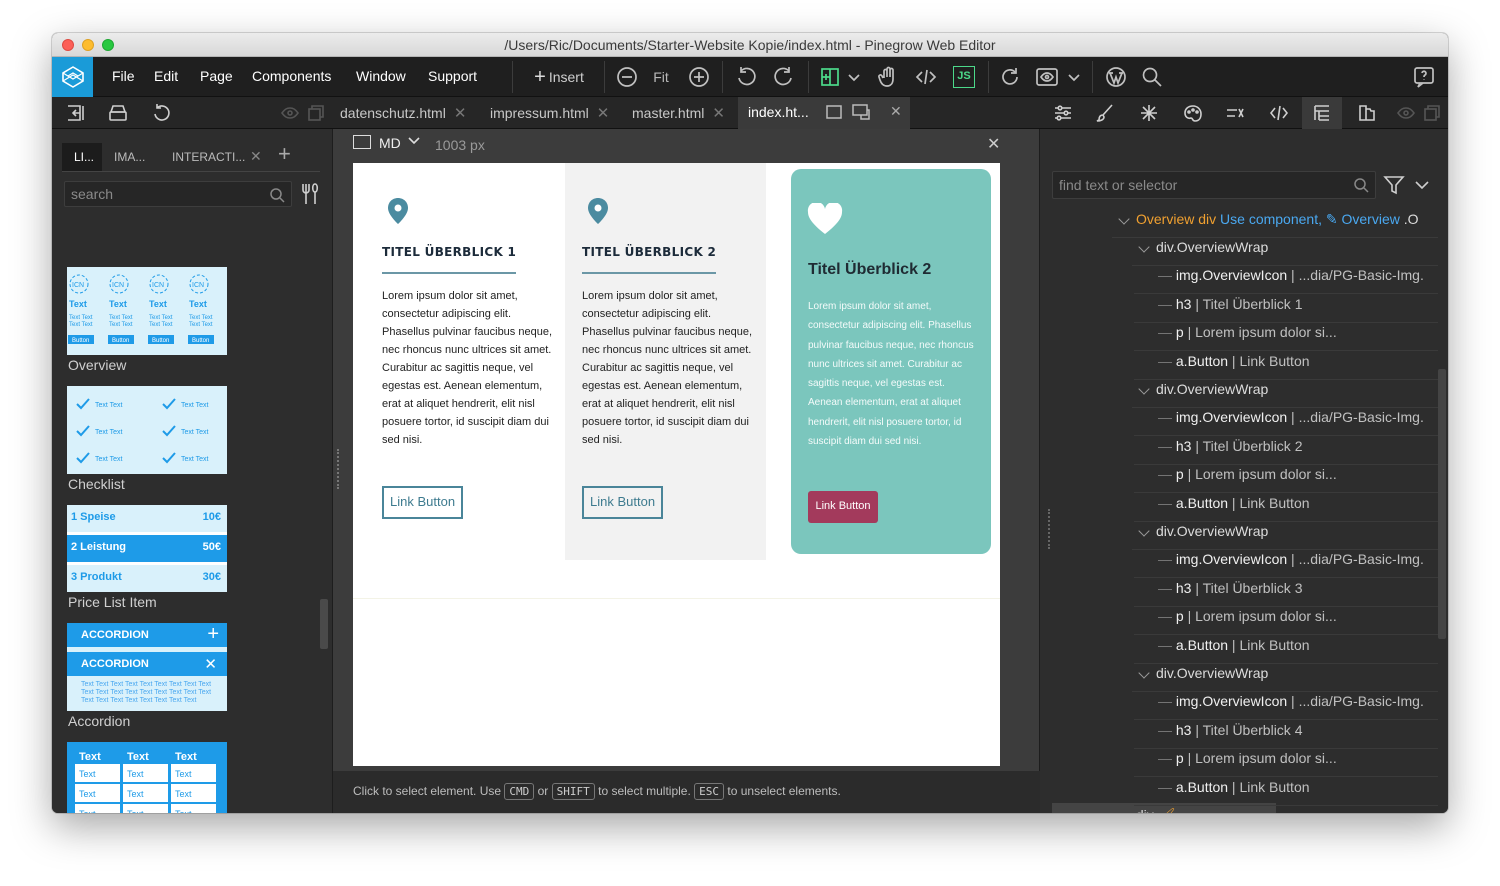  What do you see at coordinates (166, 76) in the screenshot?
I see `menu-edit: Edit` at bounding box center [166, 76].